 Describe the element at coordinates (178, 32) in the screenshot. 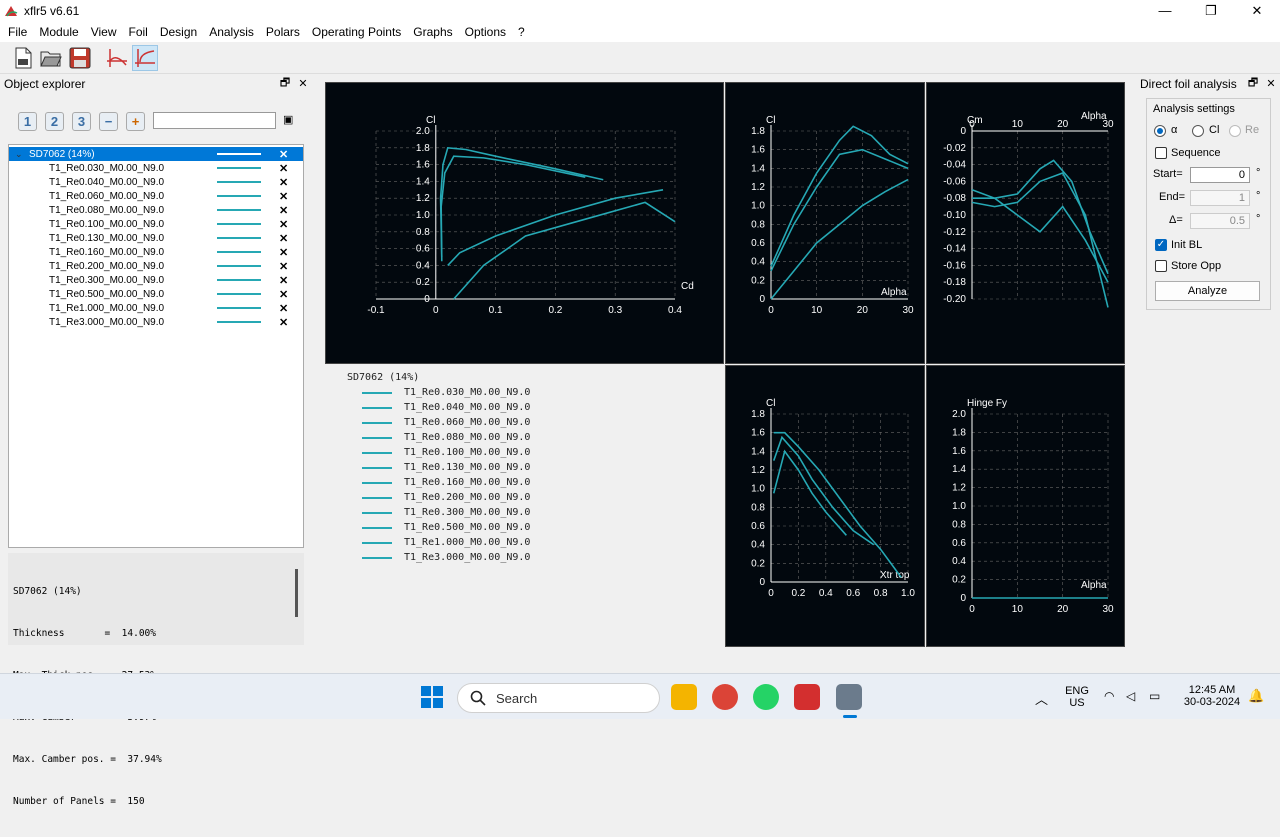

I see `menu-design: Design` at that location.